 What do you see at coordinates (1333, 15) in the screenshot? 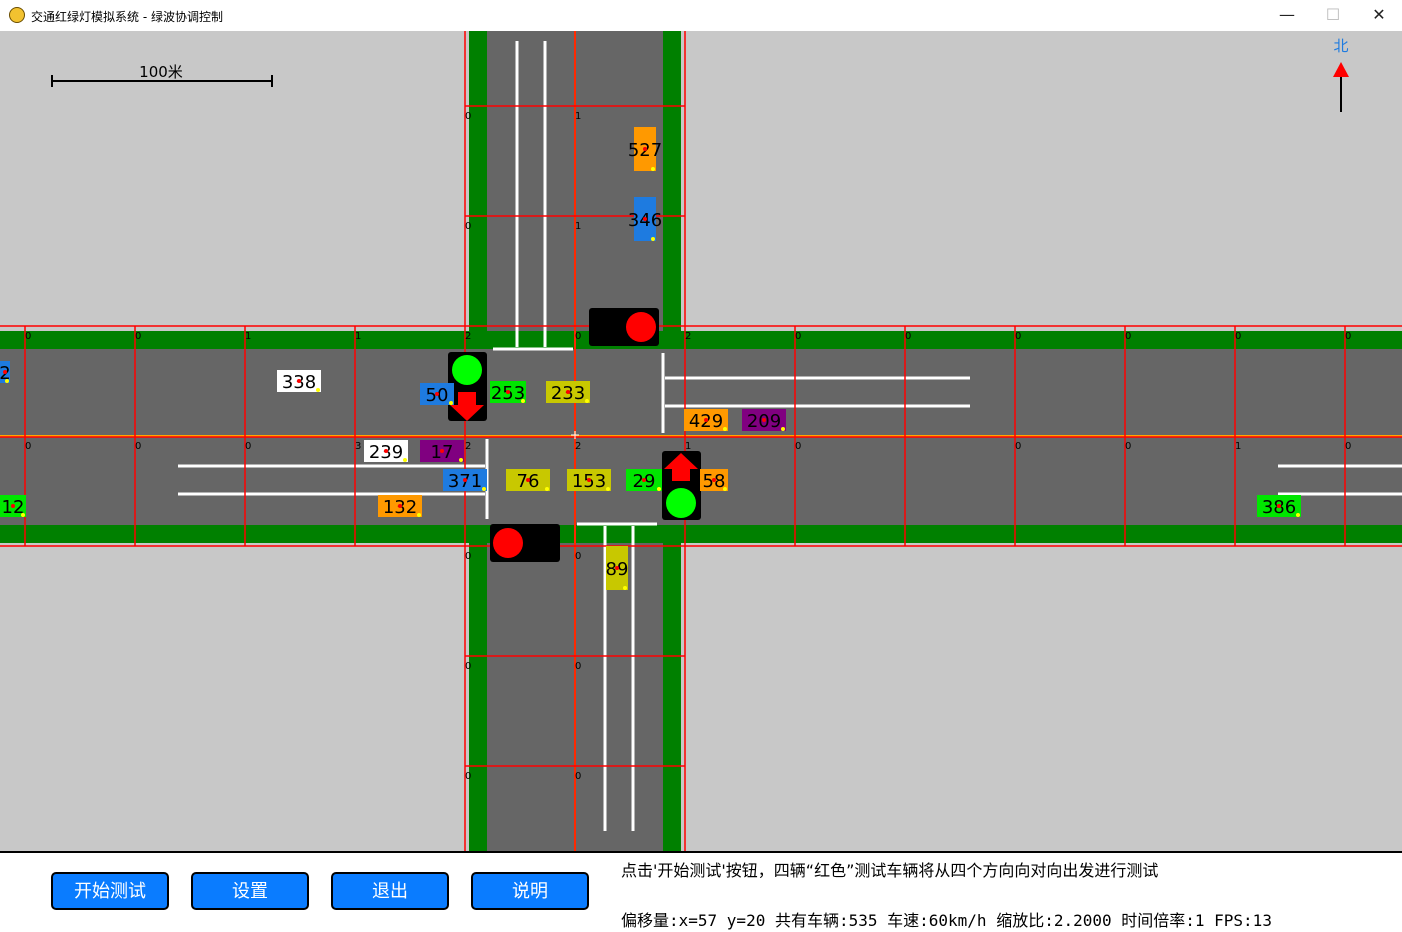
I see `maximize-button: ☐` at bounding box center [1333, 15].